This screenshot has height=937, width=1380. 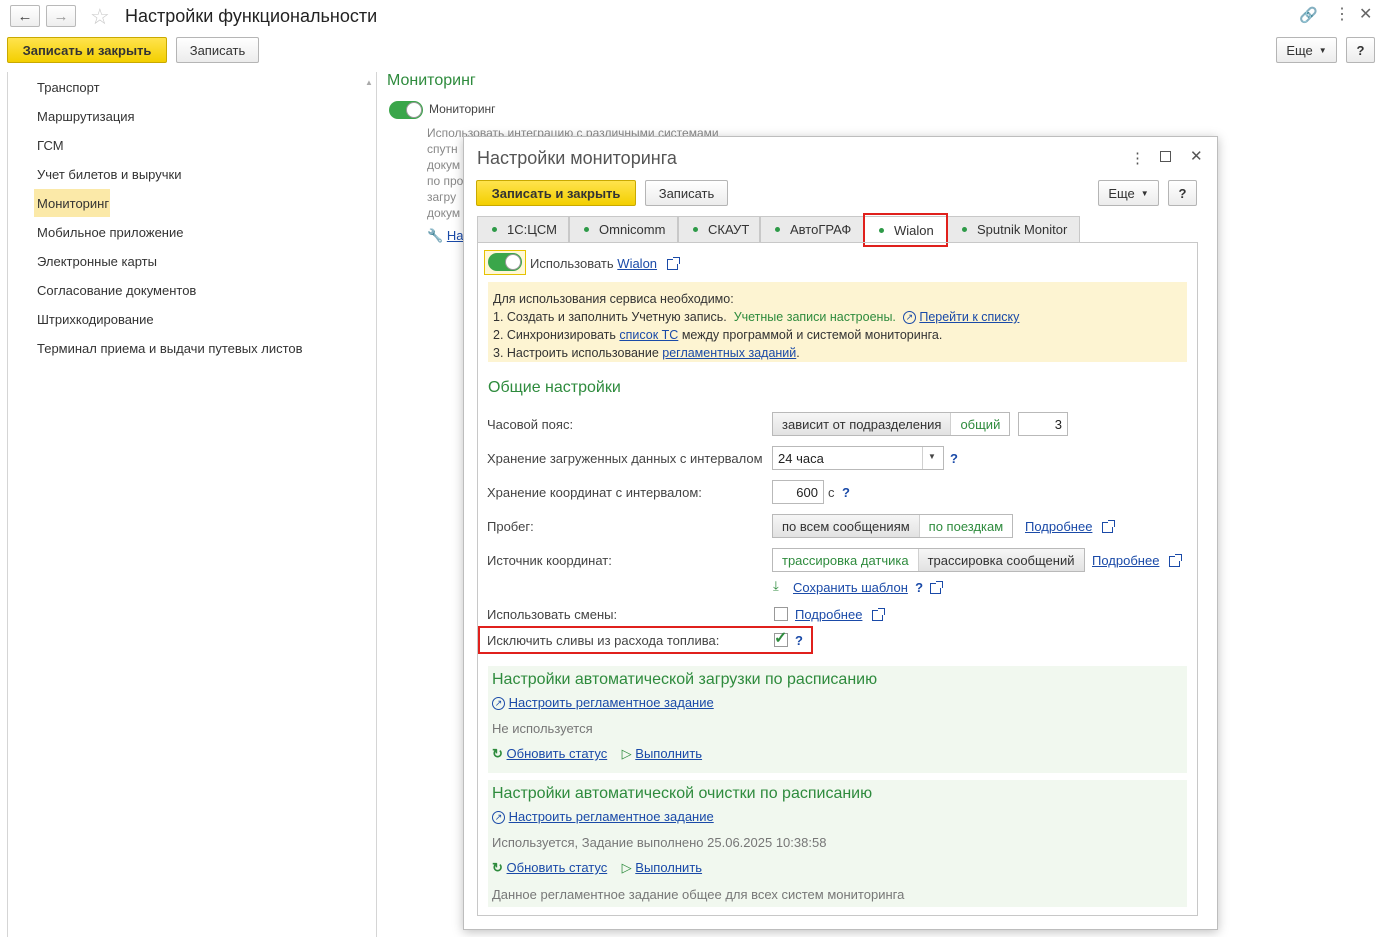 What do you see at coordinates (109, 174) in the screenshot?
I see `sidebar-item-tickets: Учет билетов и выручки` at bounding box center [109, 174].